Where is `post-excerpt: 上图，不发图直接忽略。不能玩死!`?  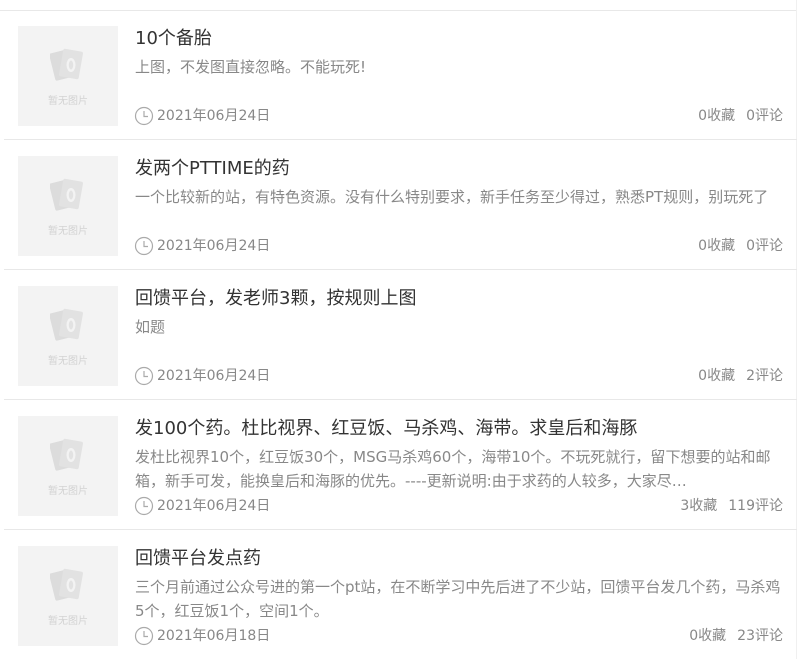 post-excerpt: 上图，不发图直接忽略。不能玩死! is located at coordinates (251, 67).